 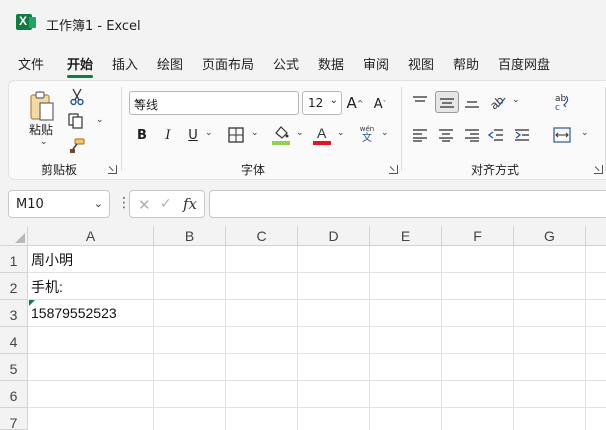 I want to click on tab-help: 帮助, so click(x=466, y=63).